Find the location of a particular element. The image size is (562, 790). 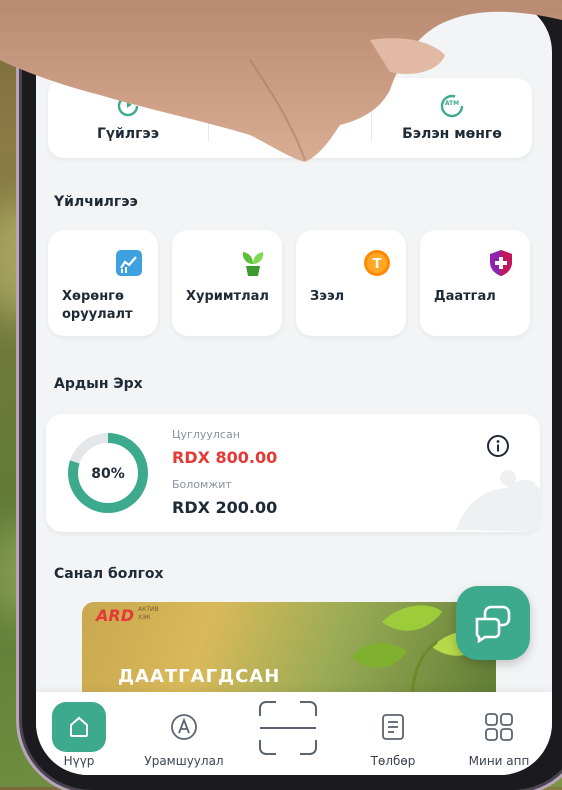

bill-icon is located at coordinates (393, 727).